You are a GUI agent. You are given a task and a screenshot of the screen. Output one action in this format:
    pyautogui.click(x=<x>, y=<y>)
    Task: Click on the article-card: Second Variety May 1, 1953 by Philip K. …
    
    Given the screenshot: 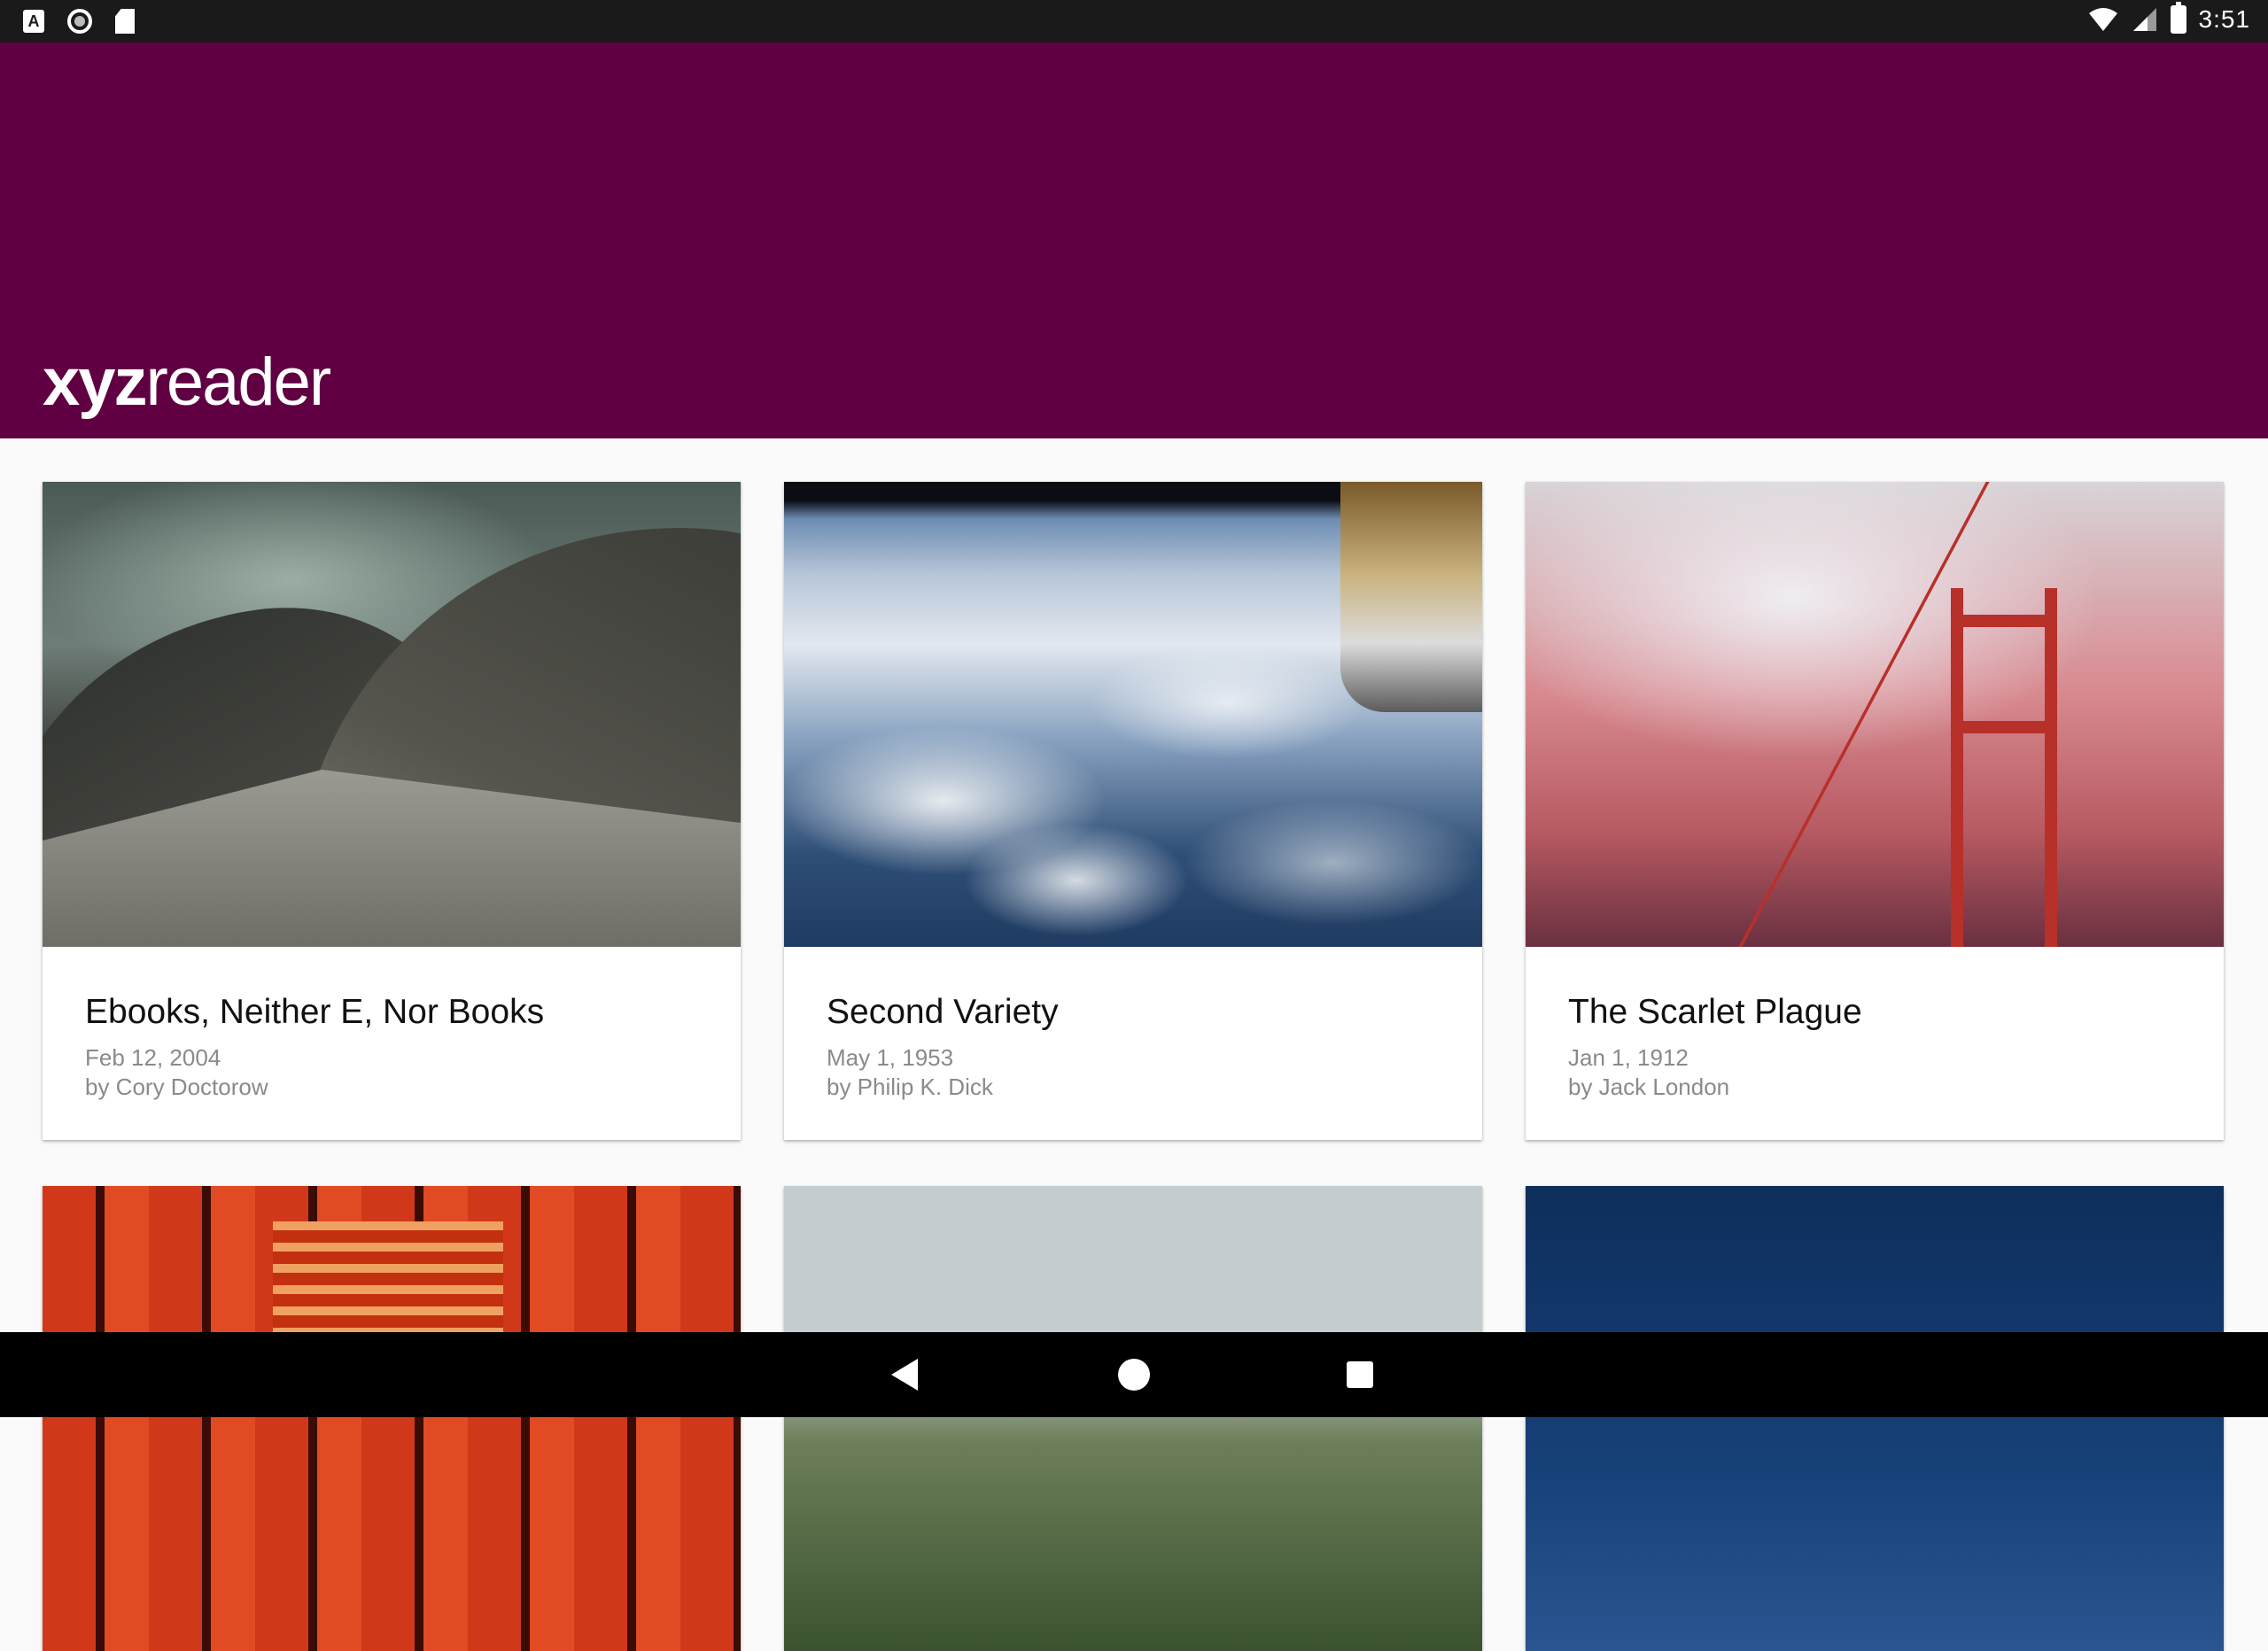 What is the action you would take?
    pyautogui.click(x=1133, y=811)
    